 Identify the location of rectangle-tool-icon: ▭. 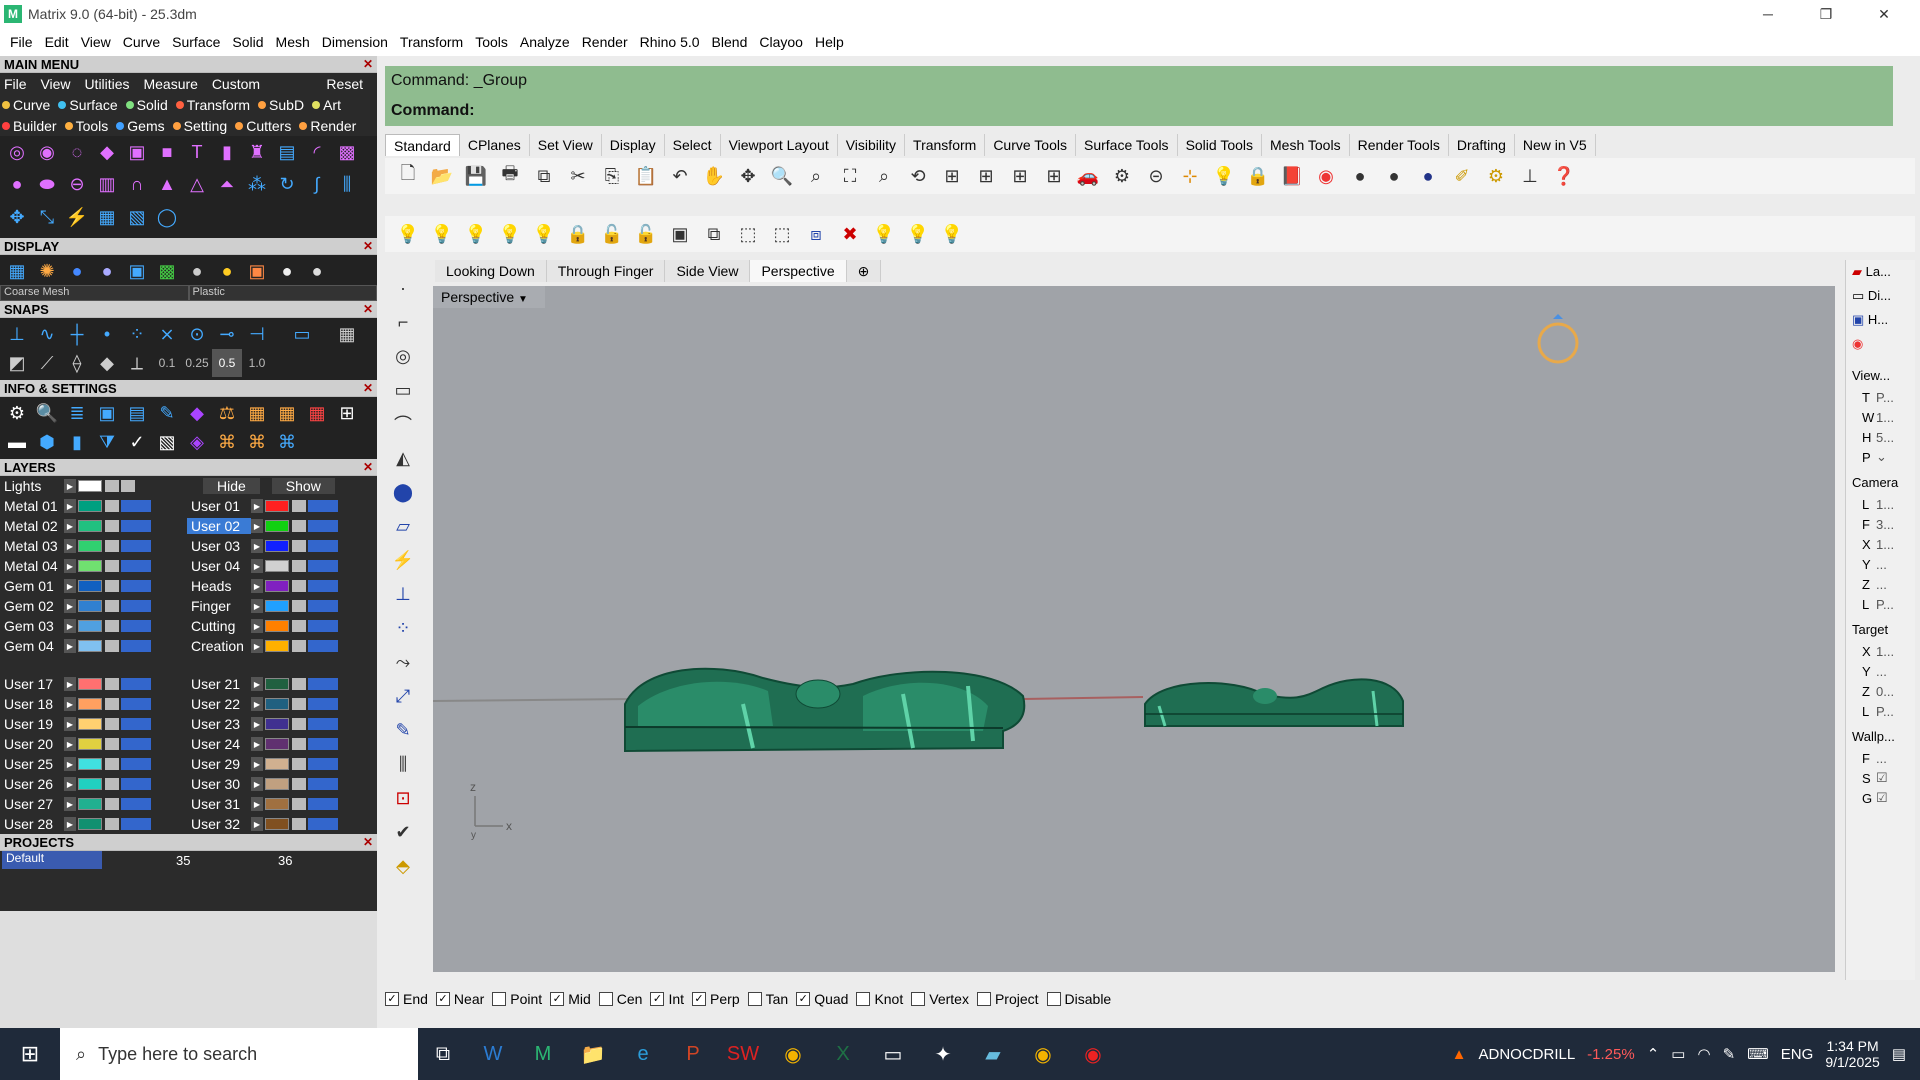
(403, 390).